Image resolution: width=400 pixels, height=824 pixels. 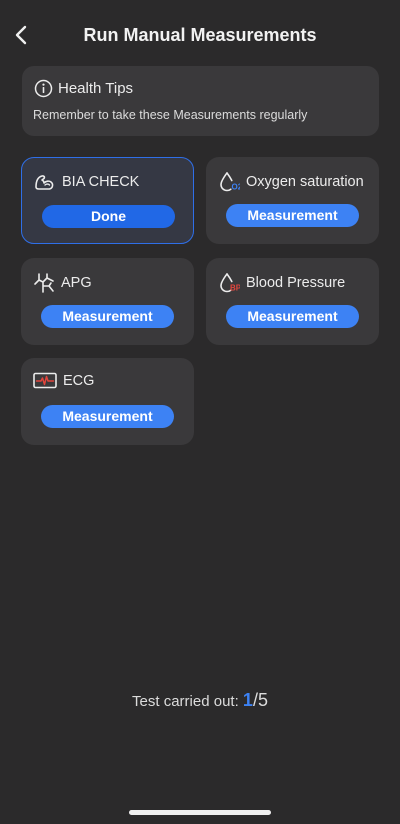 What do you see at coordinates (76, 283) in the screenshot?
I see `card-title: APG` at bounding box center [76, 283].